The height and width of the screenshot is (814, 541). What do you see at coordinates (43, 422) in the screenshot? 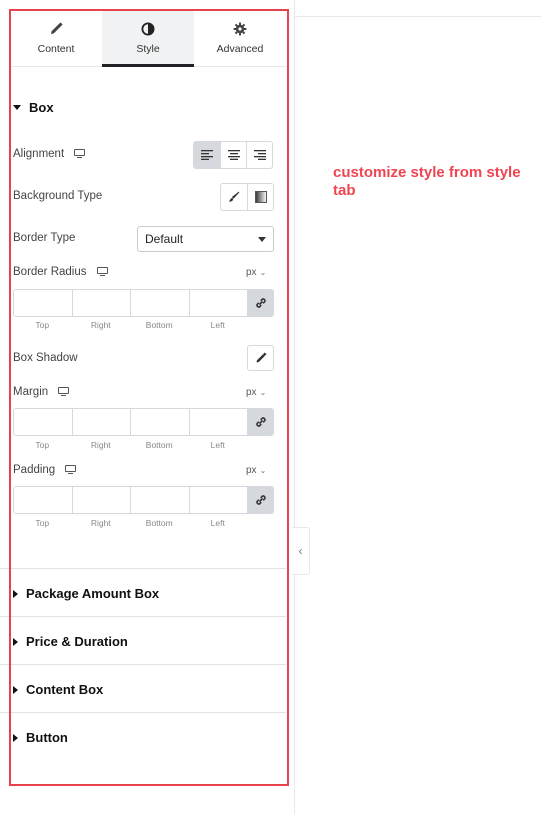
I see `margin-top-input` at bounding box center [43, 422].